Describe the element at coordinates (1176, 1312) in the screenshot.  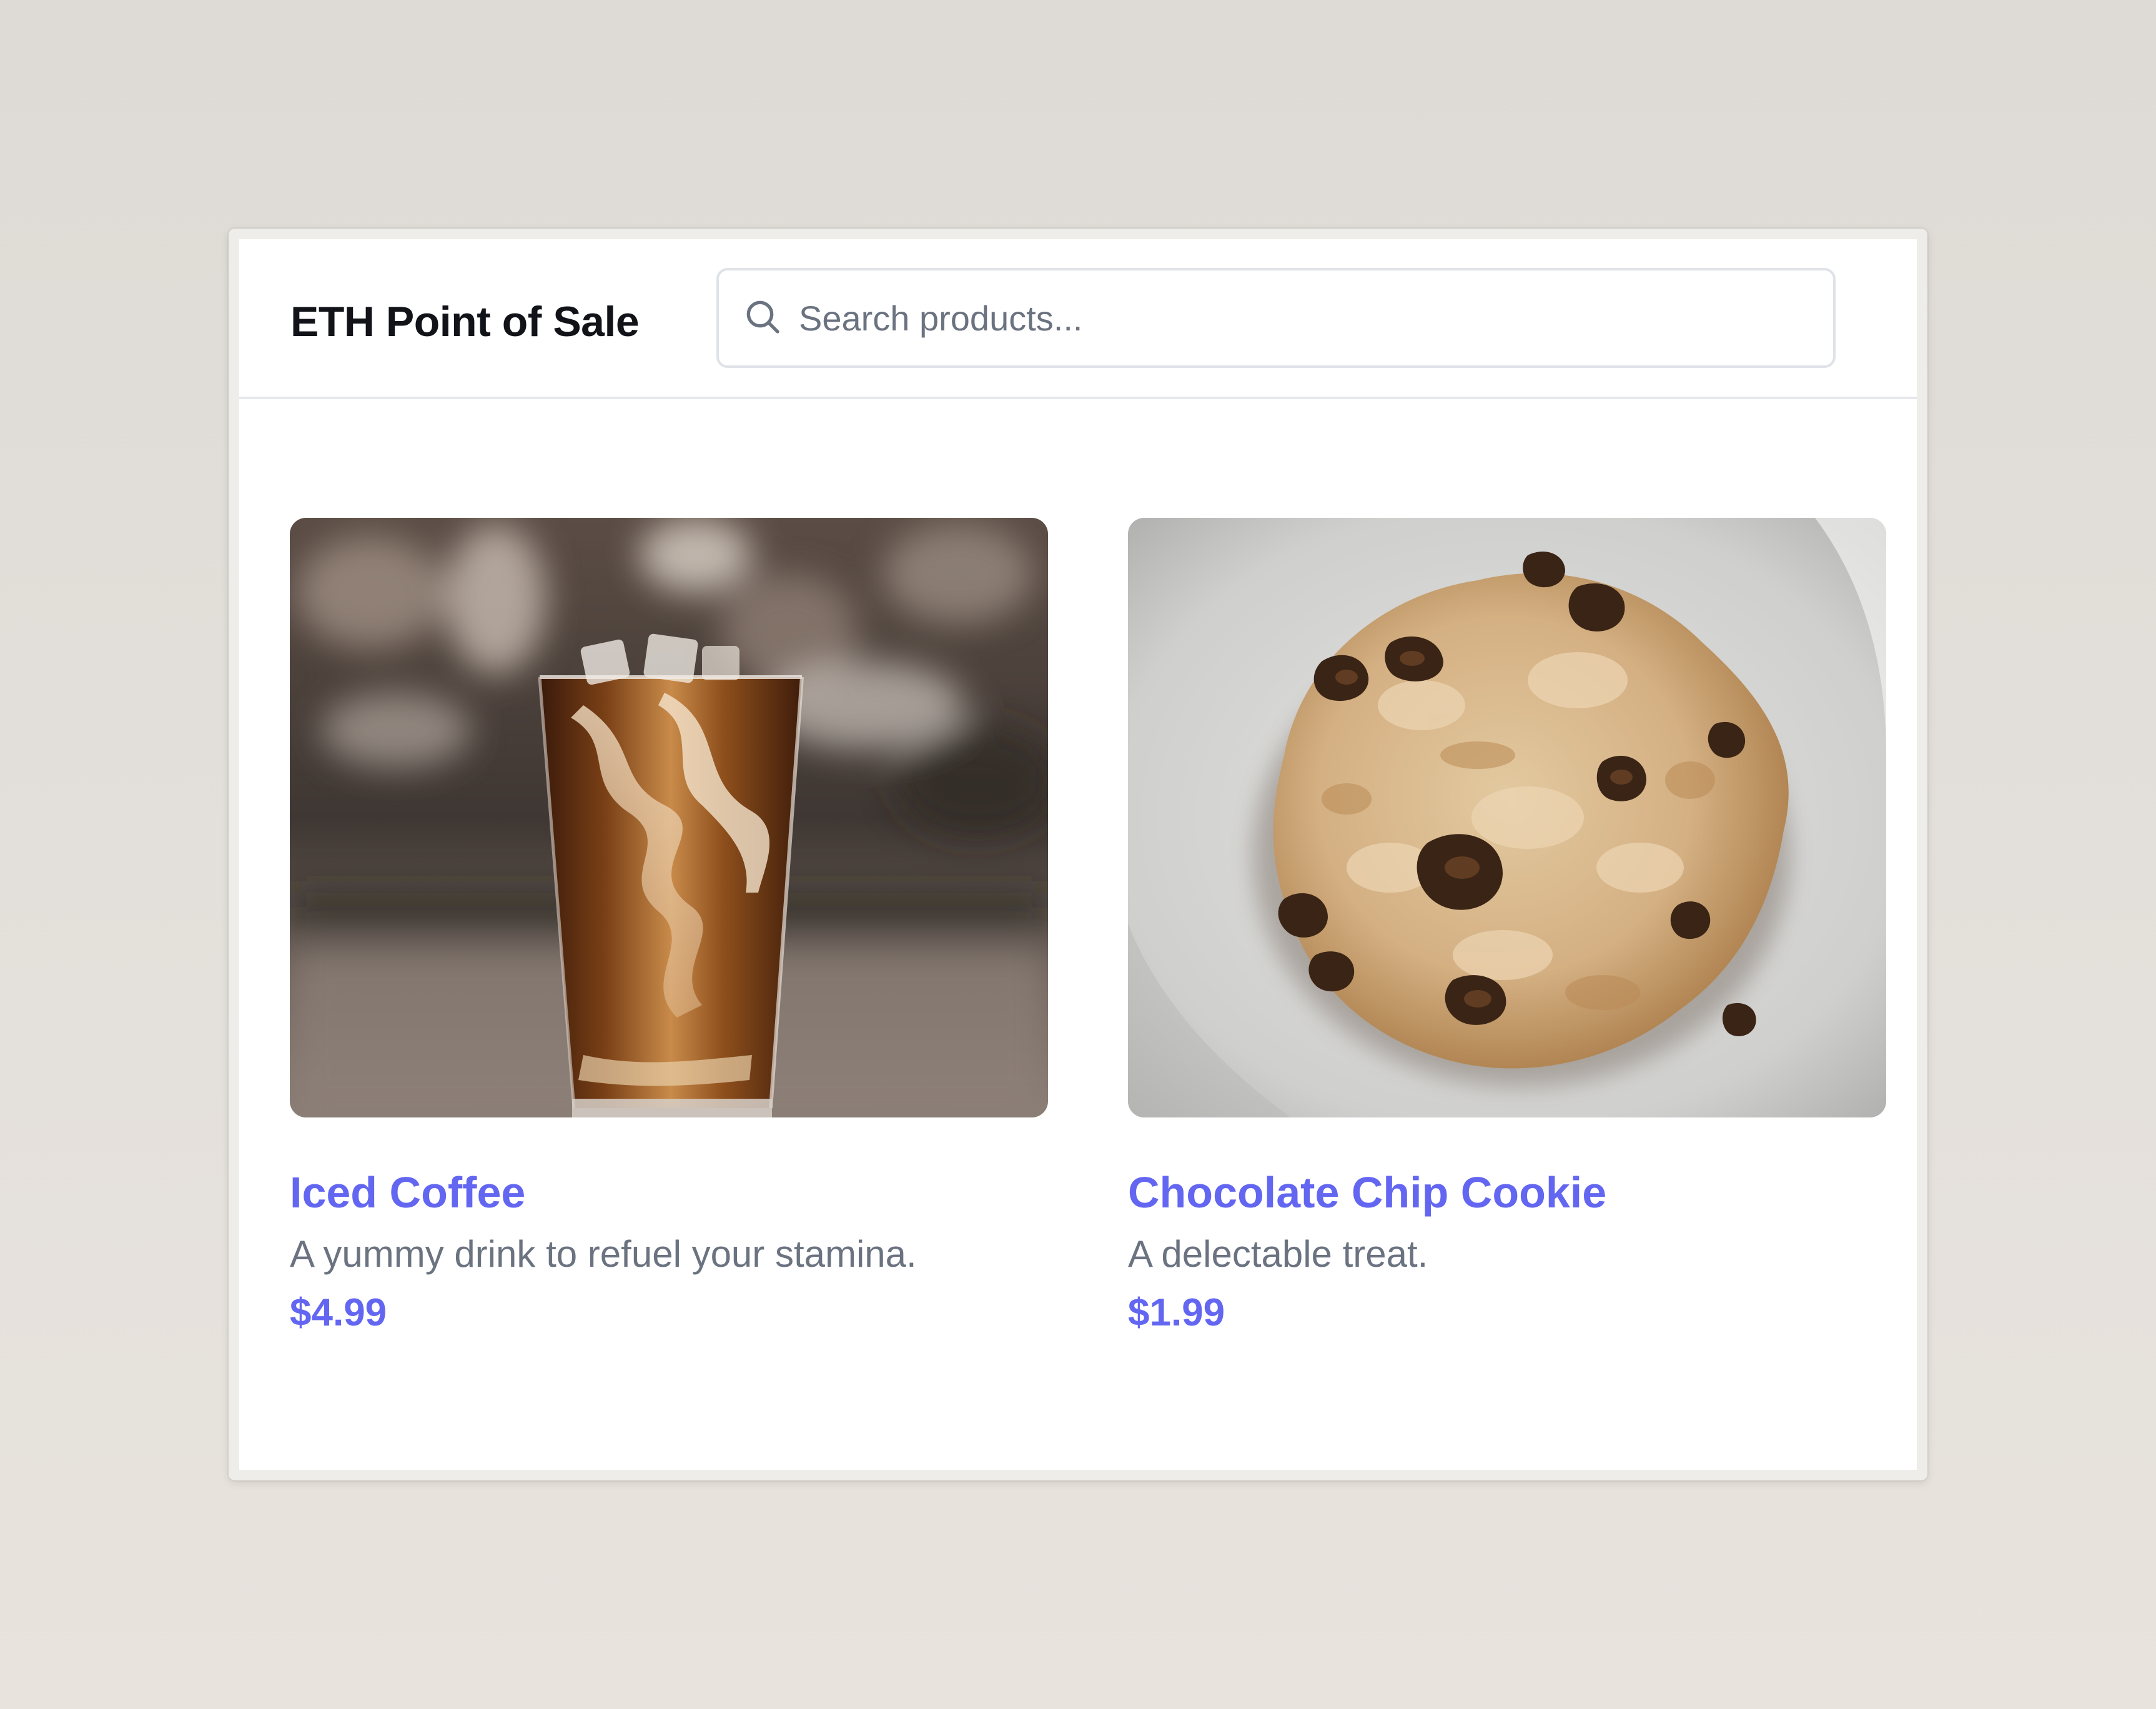
I see `product-price: $1.99` at that location.